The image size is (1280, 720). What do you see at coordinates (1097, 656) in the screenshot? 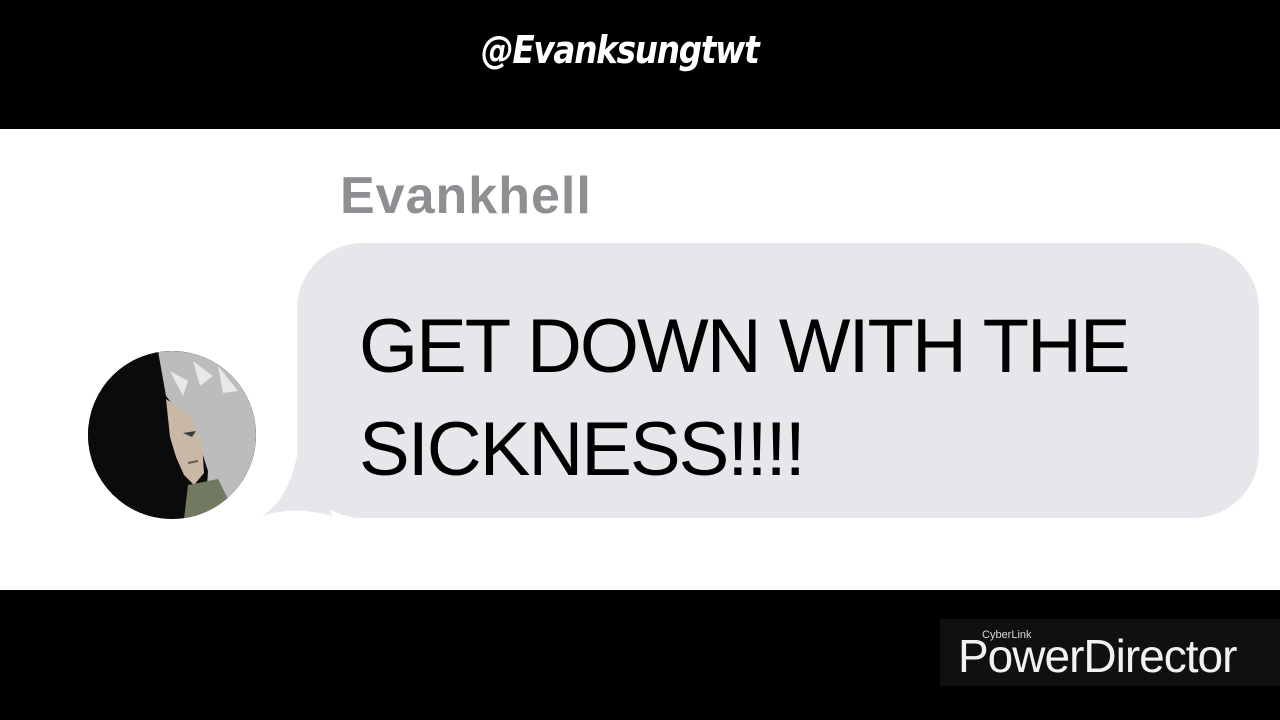
I see `watermark-product: PowerDirector` at bounding box center [1097, 656].